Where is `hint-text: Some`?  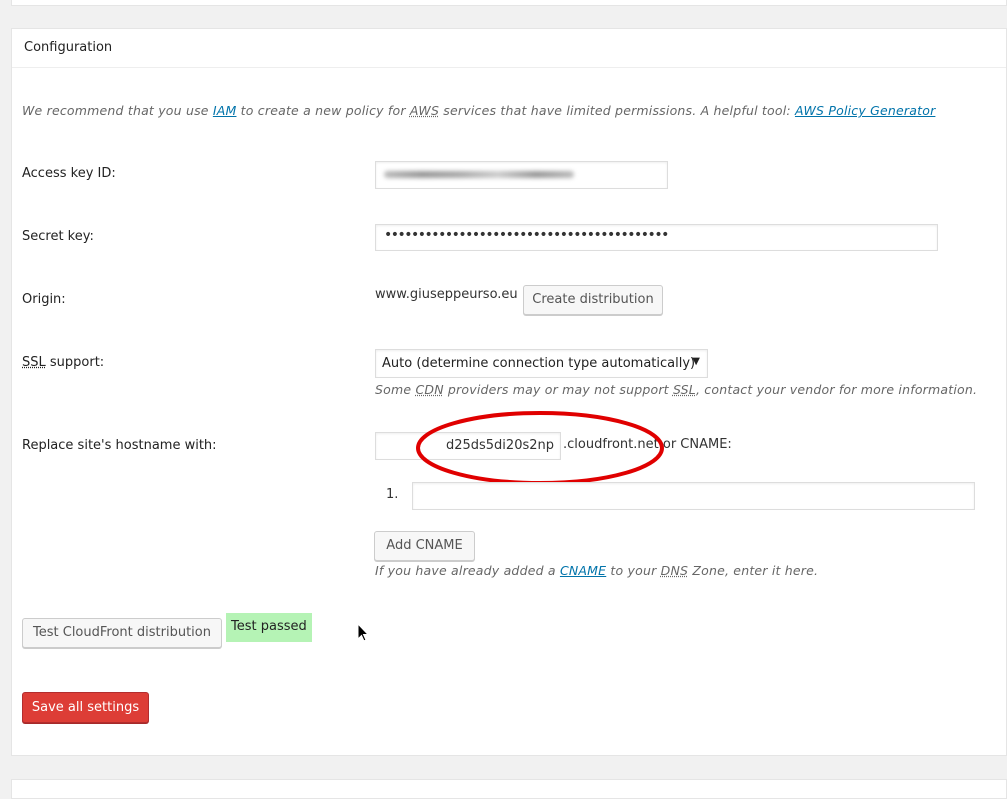 hint-text: Some is located at coordinates (395, 389).